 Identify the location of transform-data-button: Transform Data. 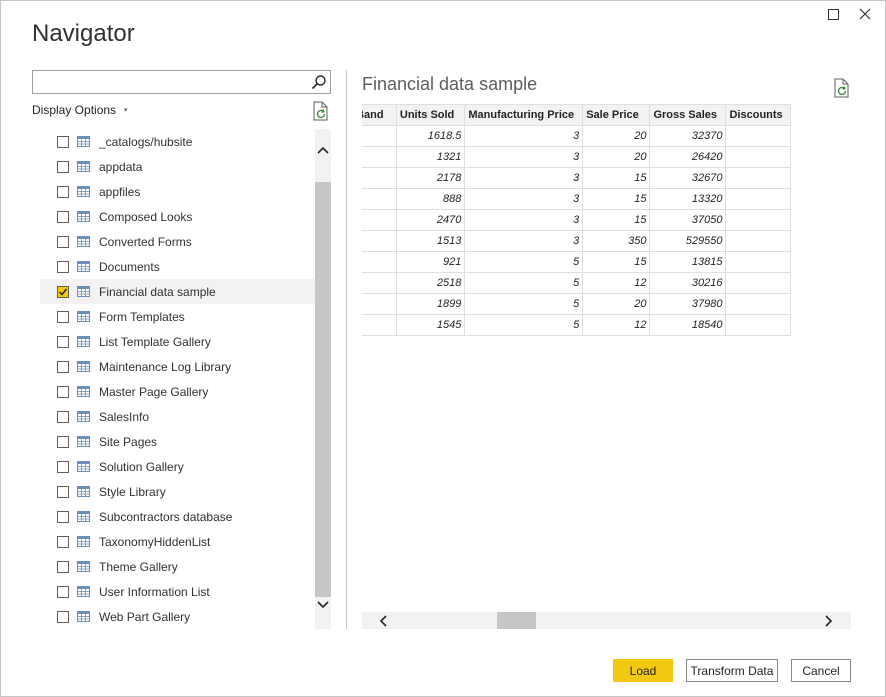
(732, 670).